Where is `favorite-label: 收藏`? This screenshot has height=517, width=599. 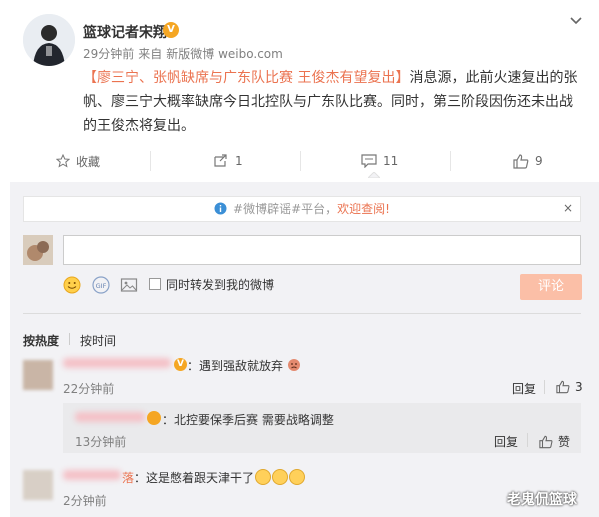 favorite-label: 收藏 is located at coordinates (88, 161).